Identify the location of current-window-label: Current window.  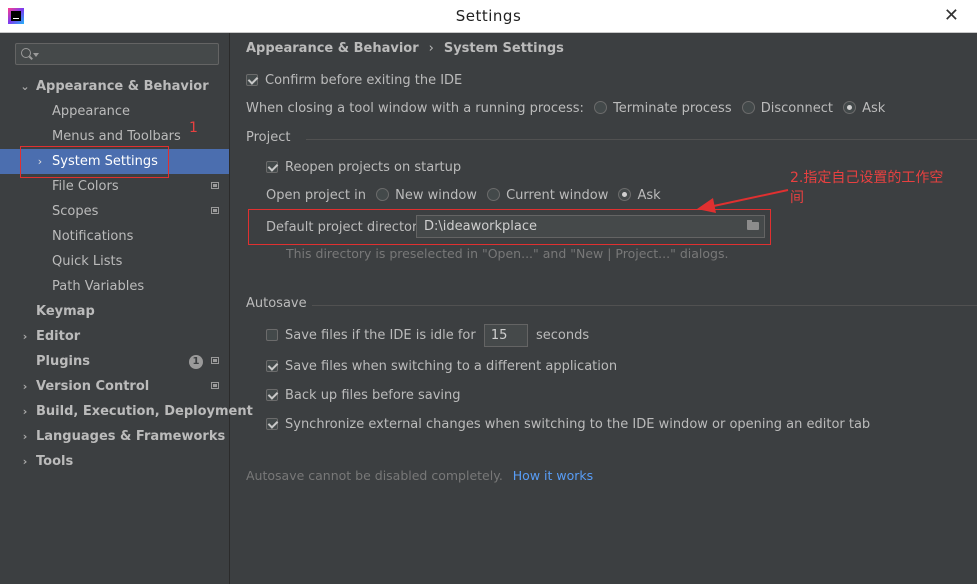
(557, 195).